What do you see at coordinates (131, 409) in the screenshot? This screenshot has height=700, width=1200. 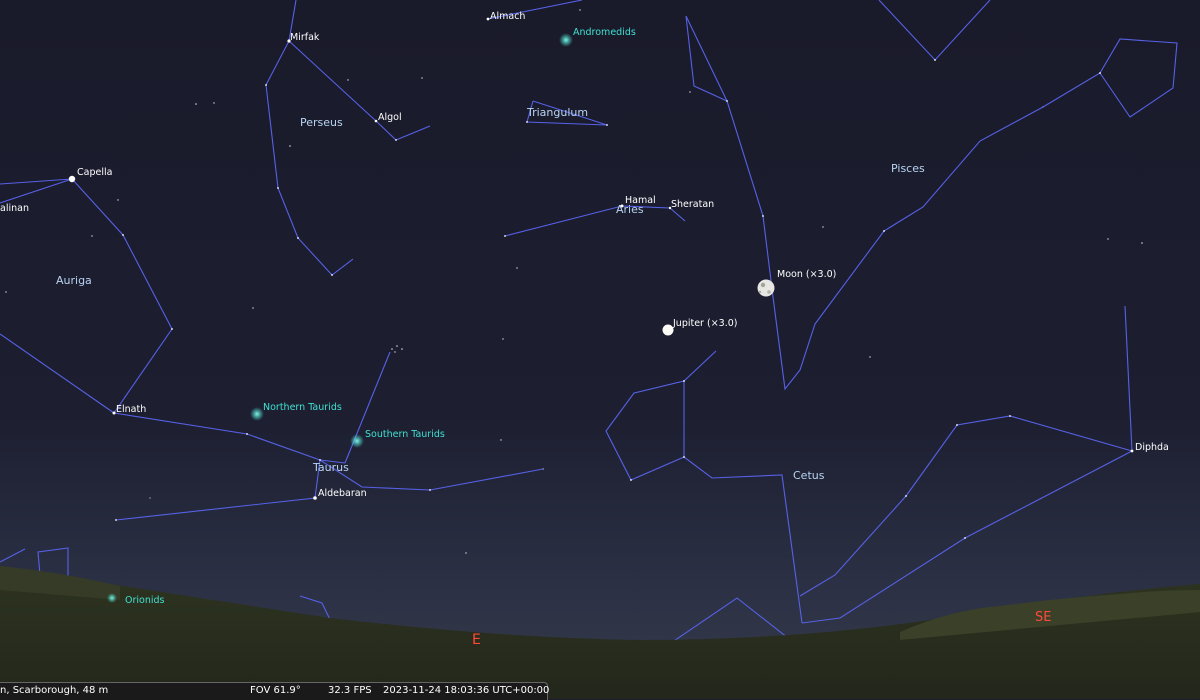 I see `label-elnath: Elnath` at bounding box center [131, 409].